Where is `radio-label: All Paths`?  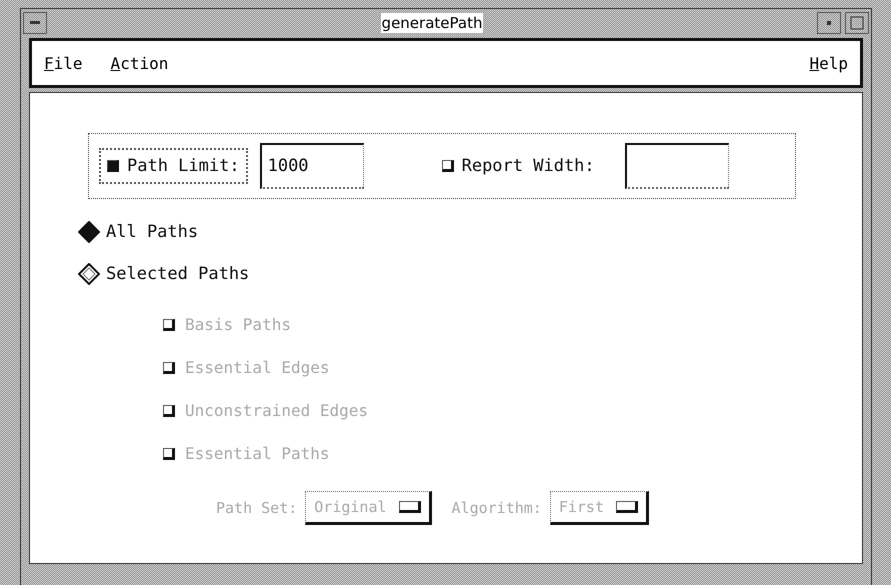
radio-label: All Paths is located at coordinates (152, 232).